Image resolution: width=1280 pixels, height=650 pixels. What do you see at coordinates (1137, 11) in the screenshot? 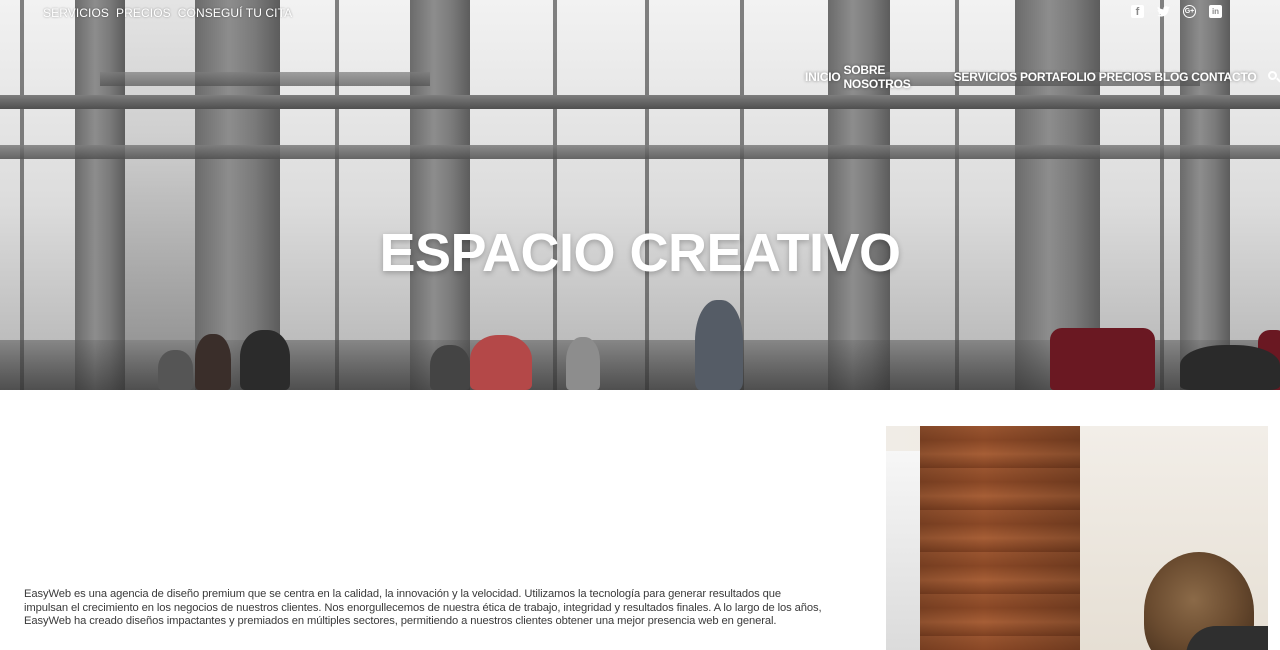
I see `facebook-icon: f` at bounding box center [1137, 11].